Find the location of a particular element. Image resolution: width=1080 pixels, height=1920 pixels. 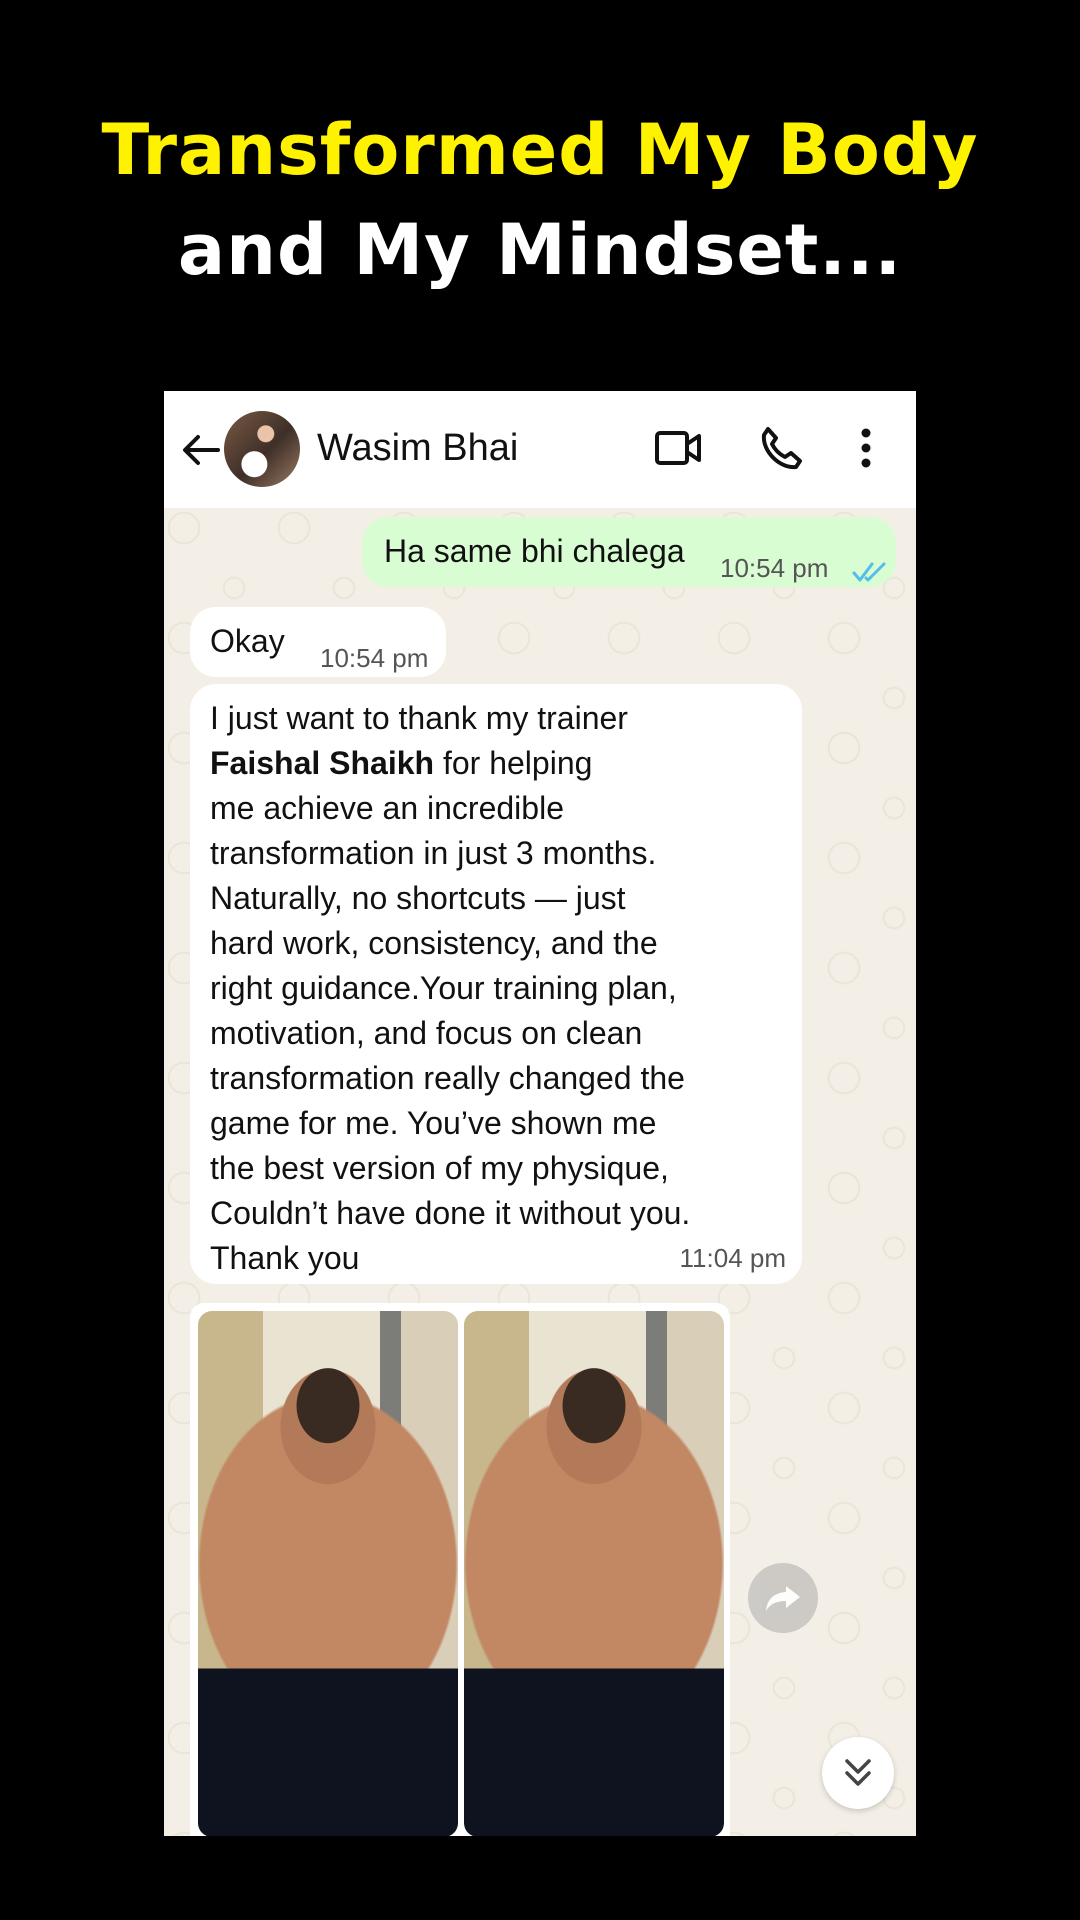

double-check-icon is located at coordinates (870, 573).